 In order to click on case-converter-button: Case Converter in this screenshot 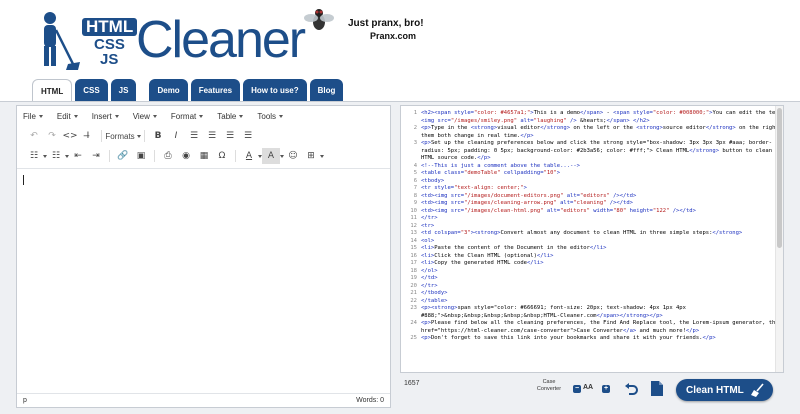, I will do `click(549, 386)`.